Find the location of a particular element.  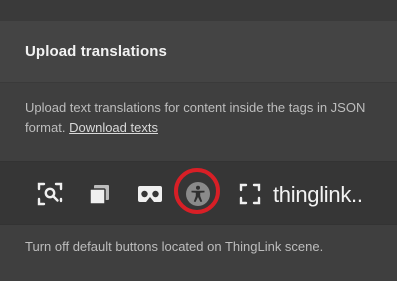

thinglink-logo: thinglink.. is located at coordinates (318, 194).